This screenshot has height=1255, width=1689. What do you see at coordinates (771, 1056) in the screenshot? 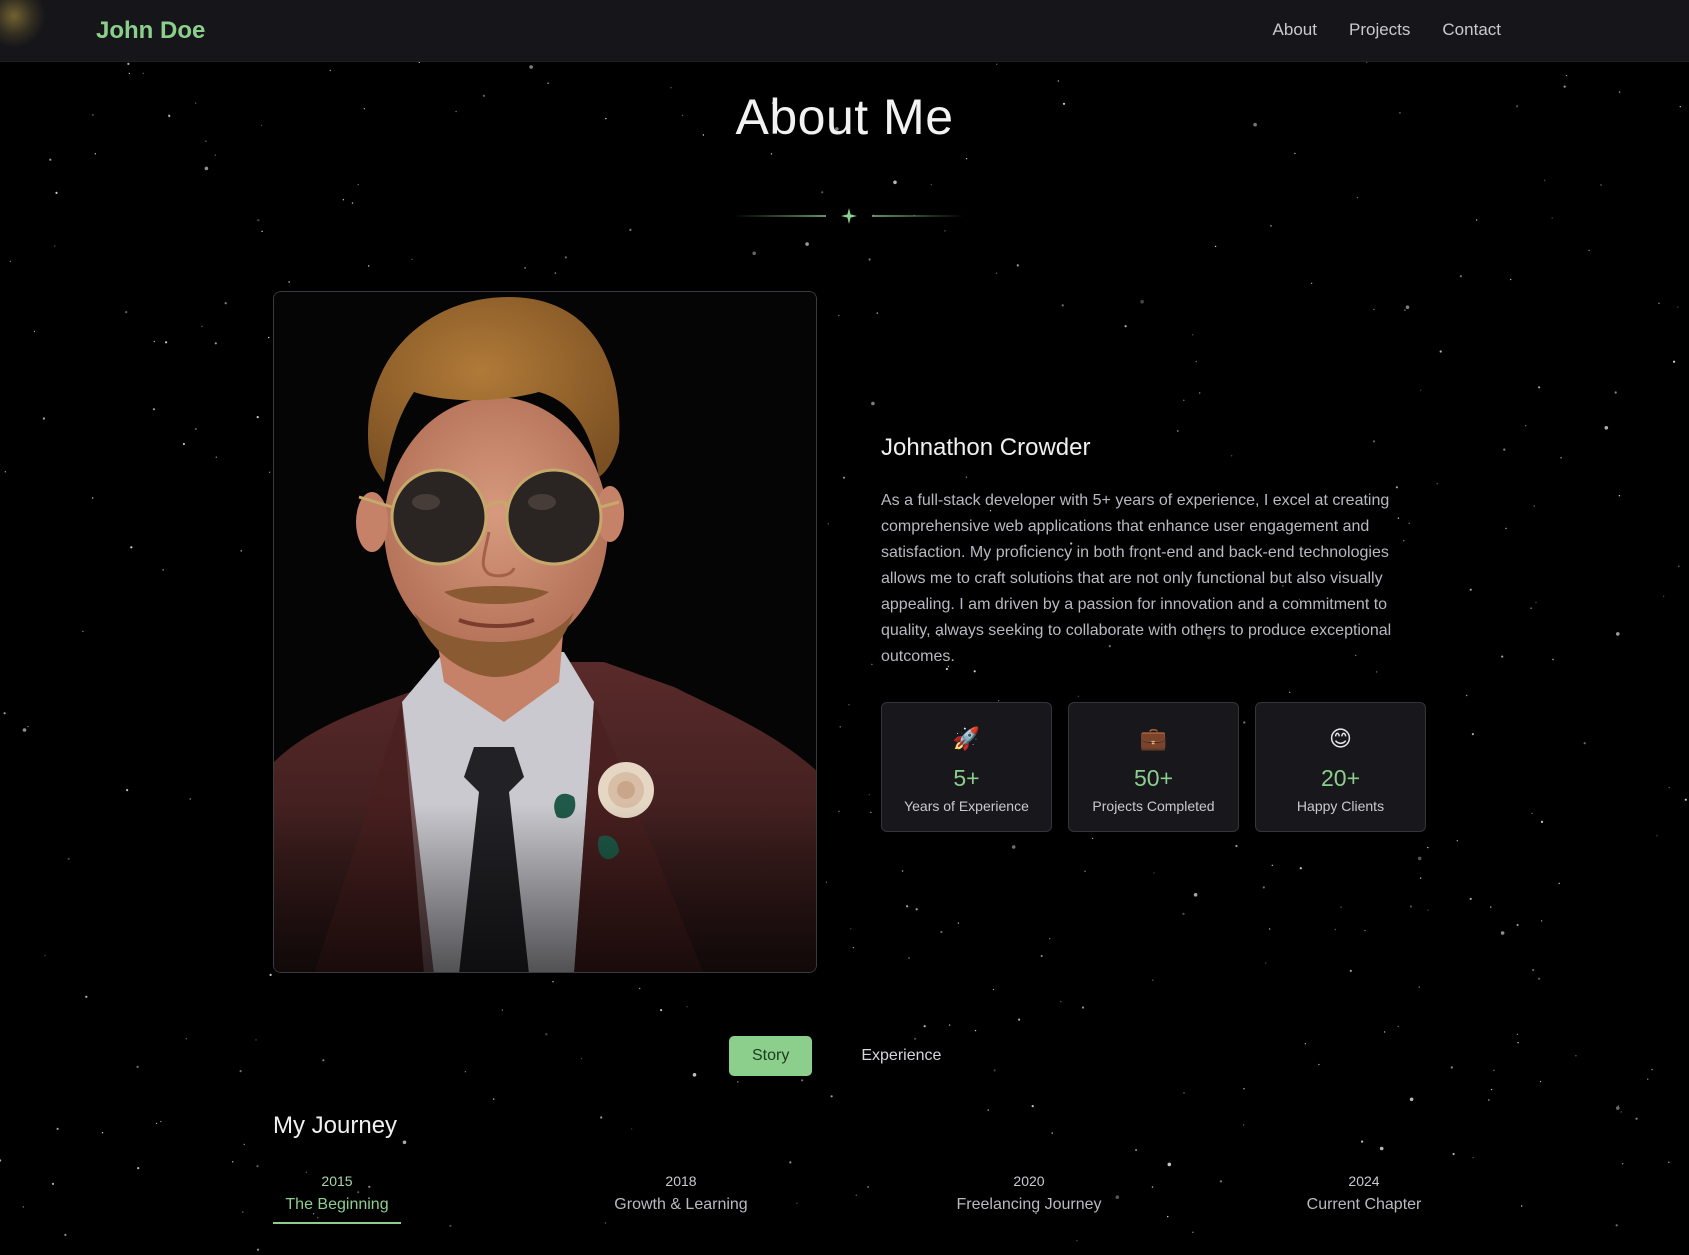
I see `tab-story: Story` at bounding box center [771, 1056].